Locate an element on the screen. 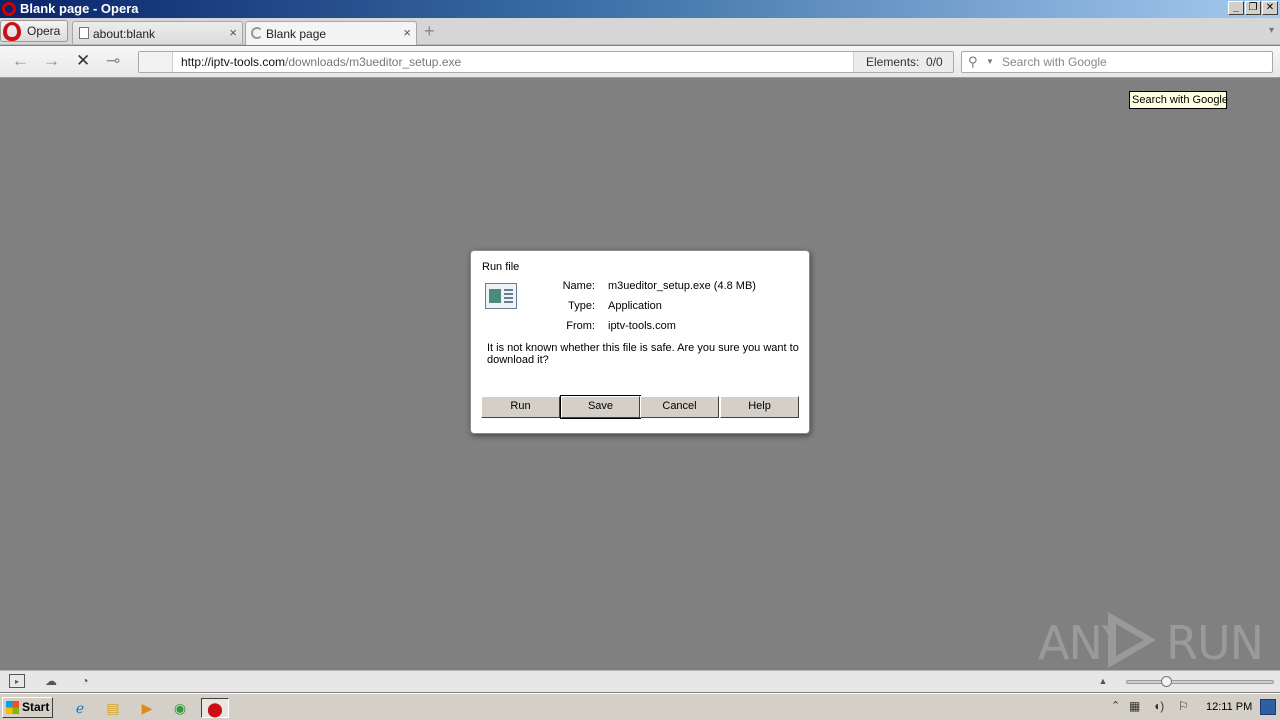 The width and height of the screenshot is (1280, 720). media-player-icon: ▶ is located at coordinates (147, 708).